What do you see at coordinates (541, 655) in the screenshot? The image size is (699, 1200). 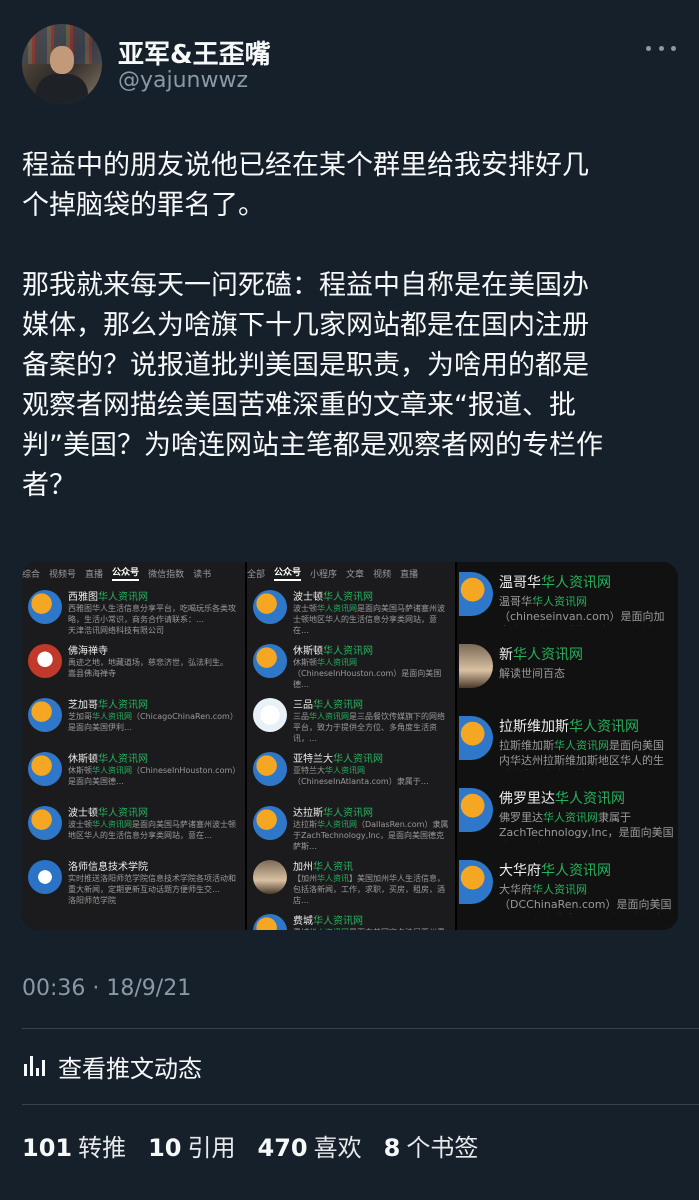 I see `result-title: 新华人资讯网` at bounding box center [541, 655].